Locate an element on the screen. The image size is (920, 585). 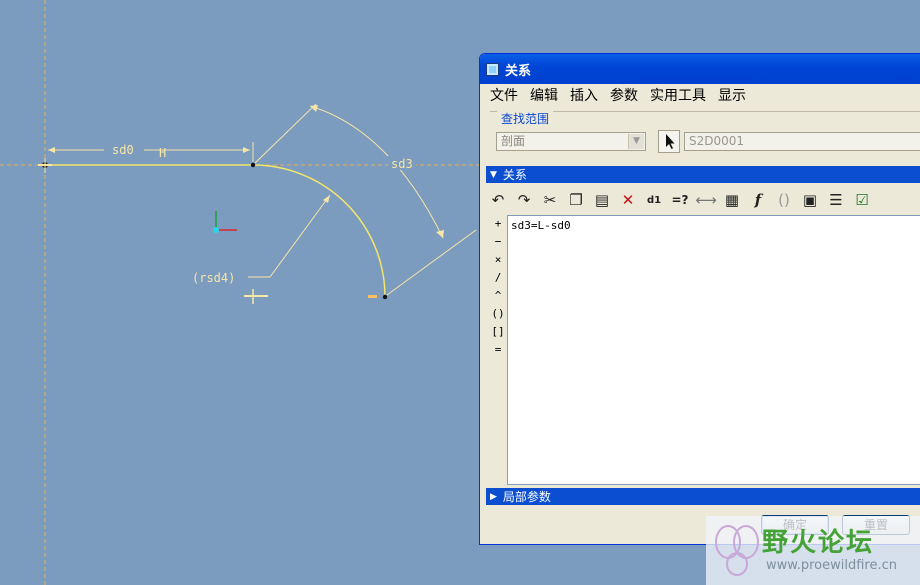
watermark-url: www.proewildfire.cn is located at coordinates (831, 565).